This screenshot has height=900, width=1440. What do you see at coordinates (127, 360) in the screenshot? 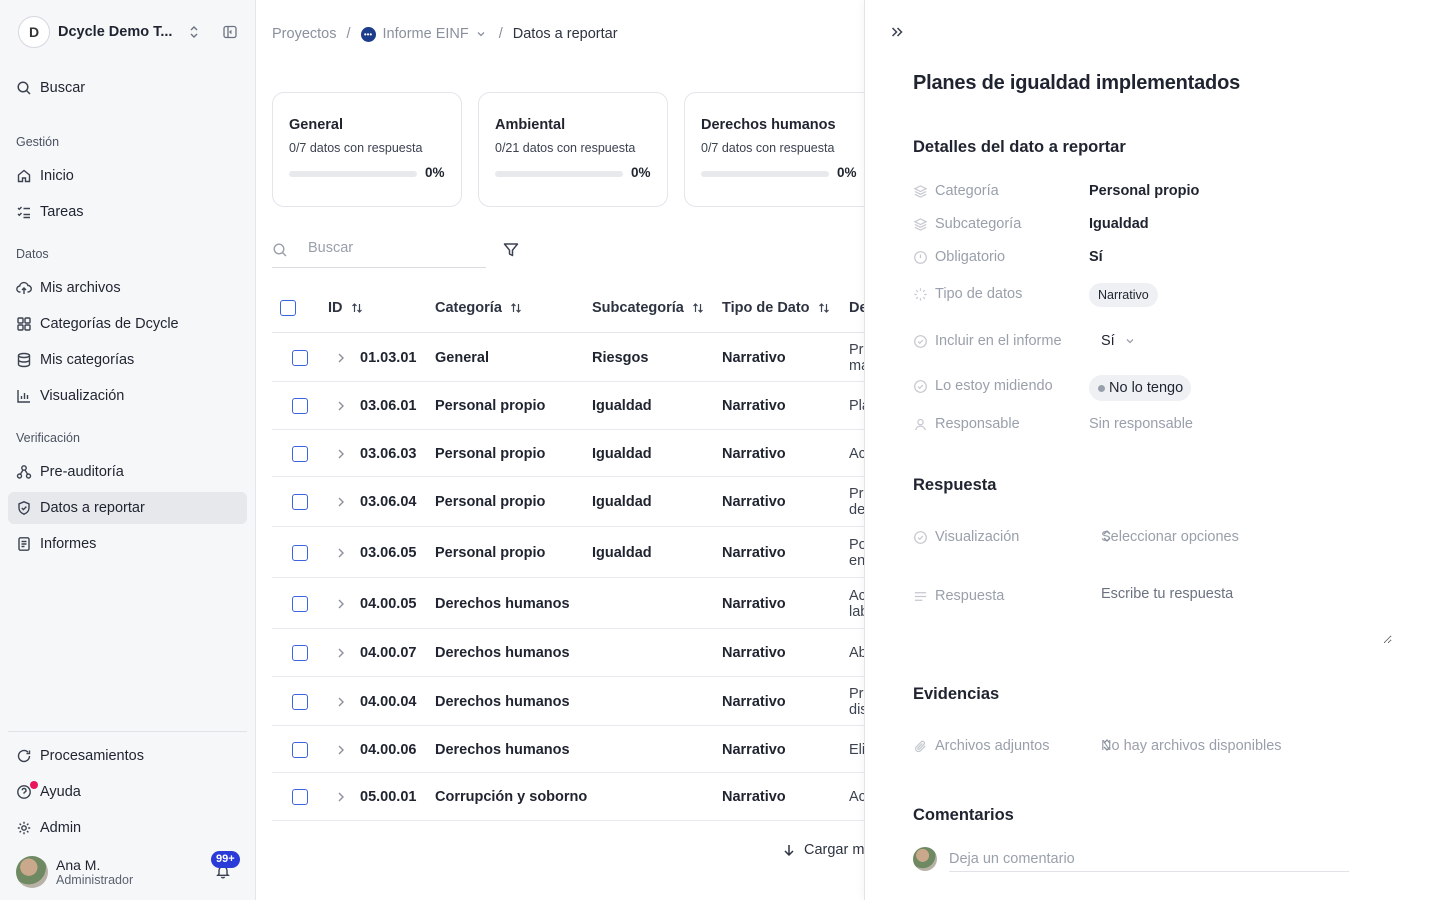
I see `sidebar-item-mis-categorias: Mis categorías` at bounding box center [127, 360].